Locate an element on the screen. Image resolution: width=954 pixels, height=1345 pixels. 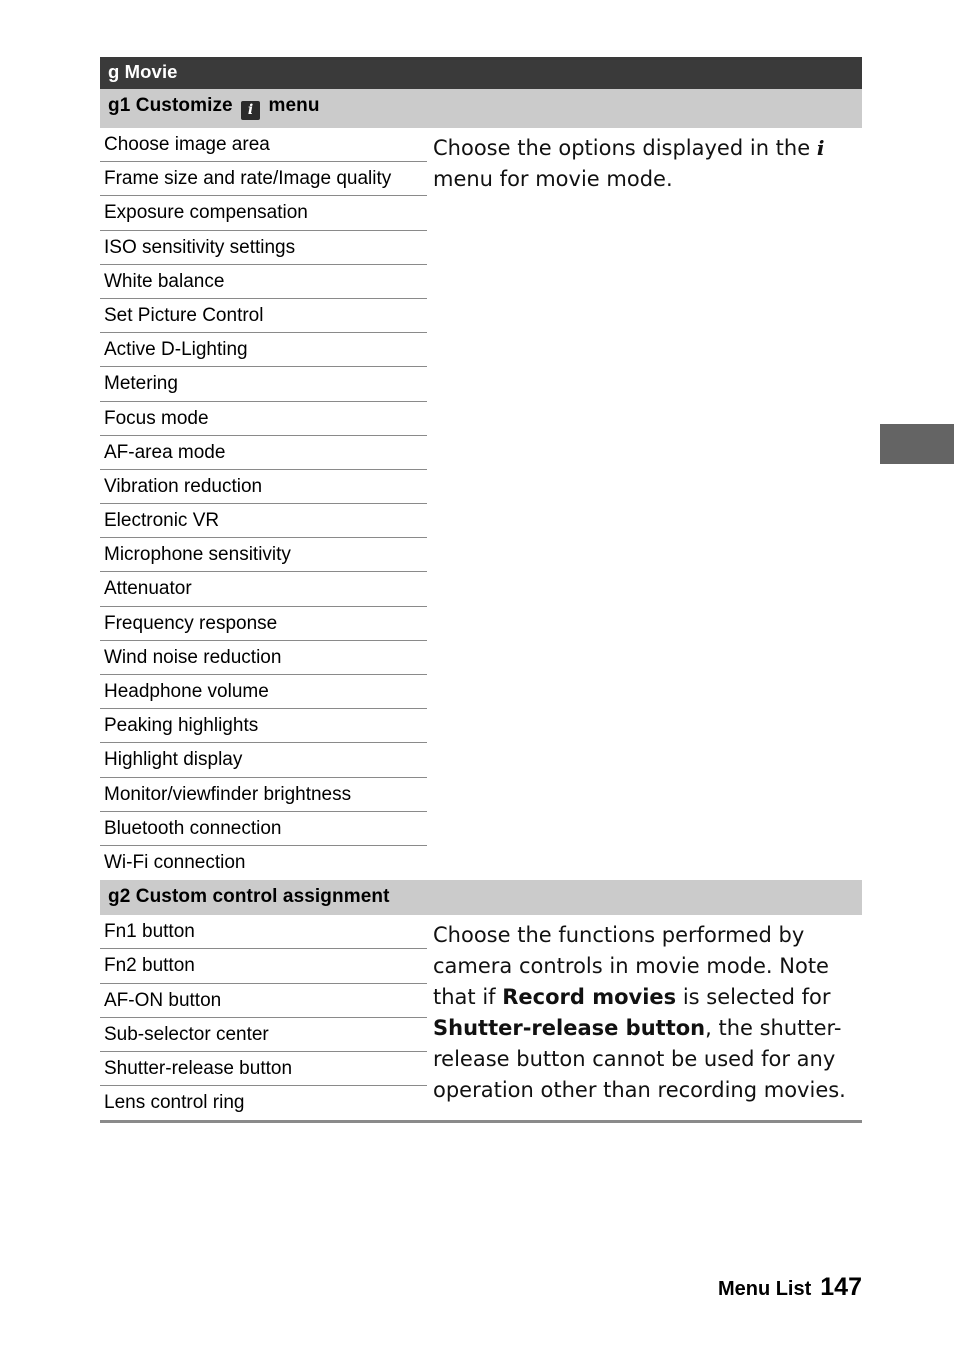
list-item: Set Picture Control is located at coordinates (263, 316).